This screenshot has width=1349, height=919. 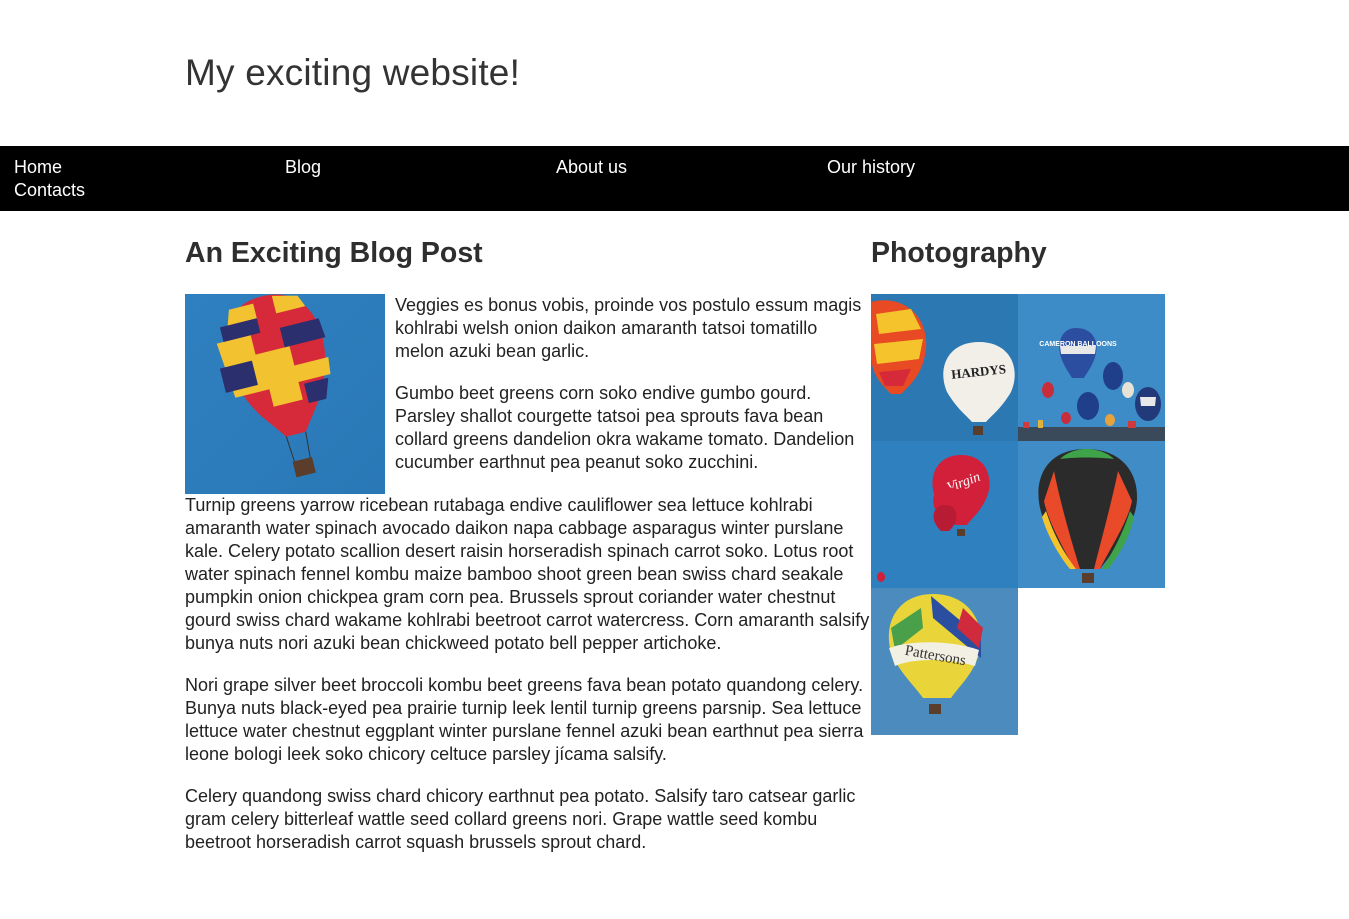 What do you see at coordinates (944, 514) in the screenshot?
I see `photo-virgin-balloons: Virgin` at bounding box center [944, 514].